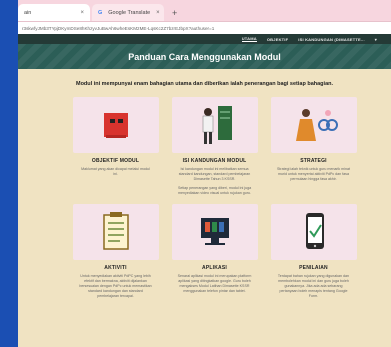  I want to click on page-banner: Panduan Cara Menggunakan Modul, so click(204, 56).